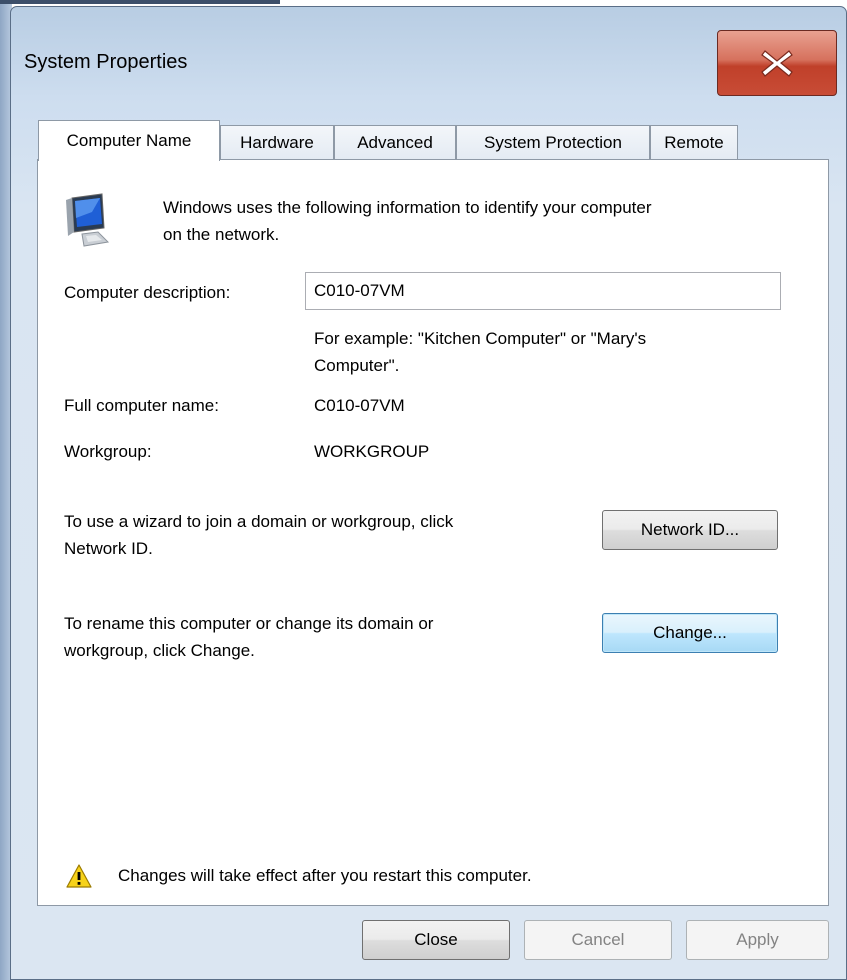 Image resolution: width=847 pixels, height=980 pixels. Describe the element at coordinates (357, 365) in the screenshot. I see `example-text-line-2: Computer".` at that location.